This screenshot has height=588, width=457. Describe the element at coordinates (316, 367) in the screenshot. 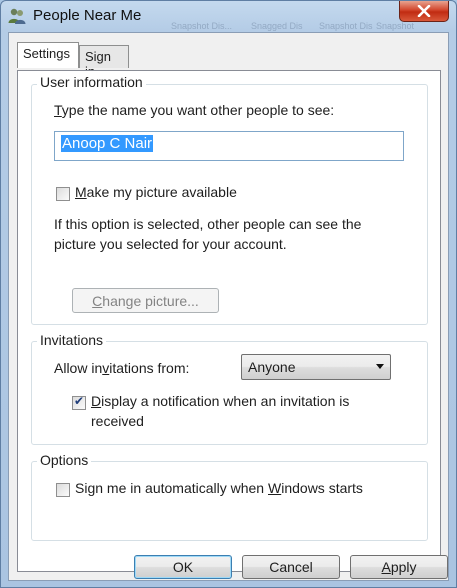

I see `allow-invitations-select: Anyone` at that location.